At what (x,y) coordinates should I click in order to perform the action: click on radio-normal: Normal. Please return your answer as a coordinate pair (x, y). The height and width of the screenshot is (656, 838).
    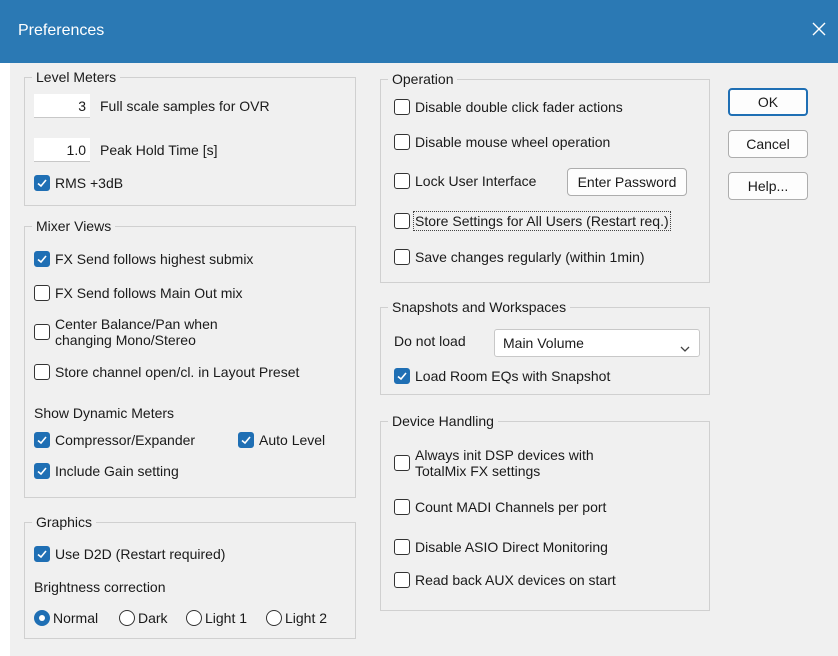
    Looking at the image, I should click on (66, 618).